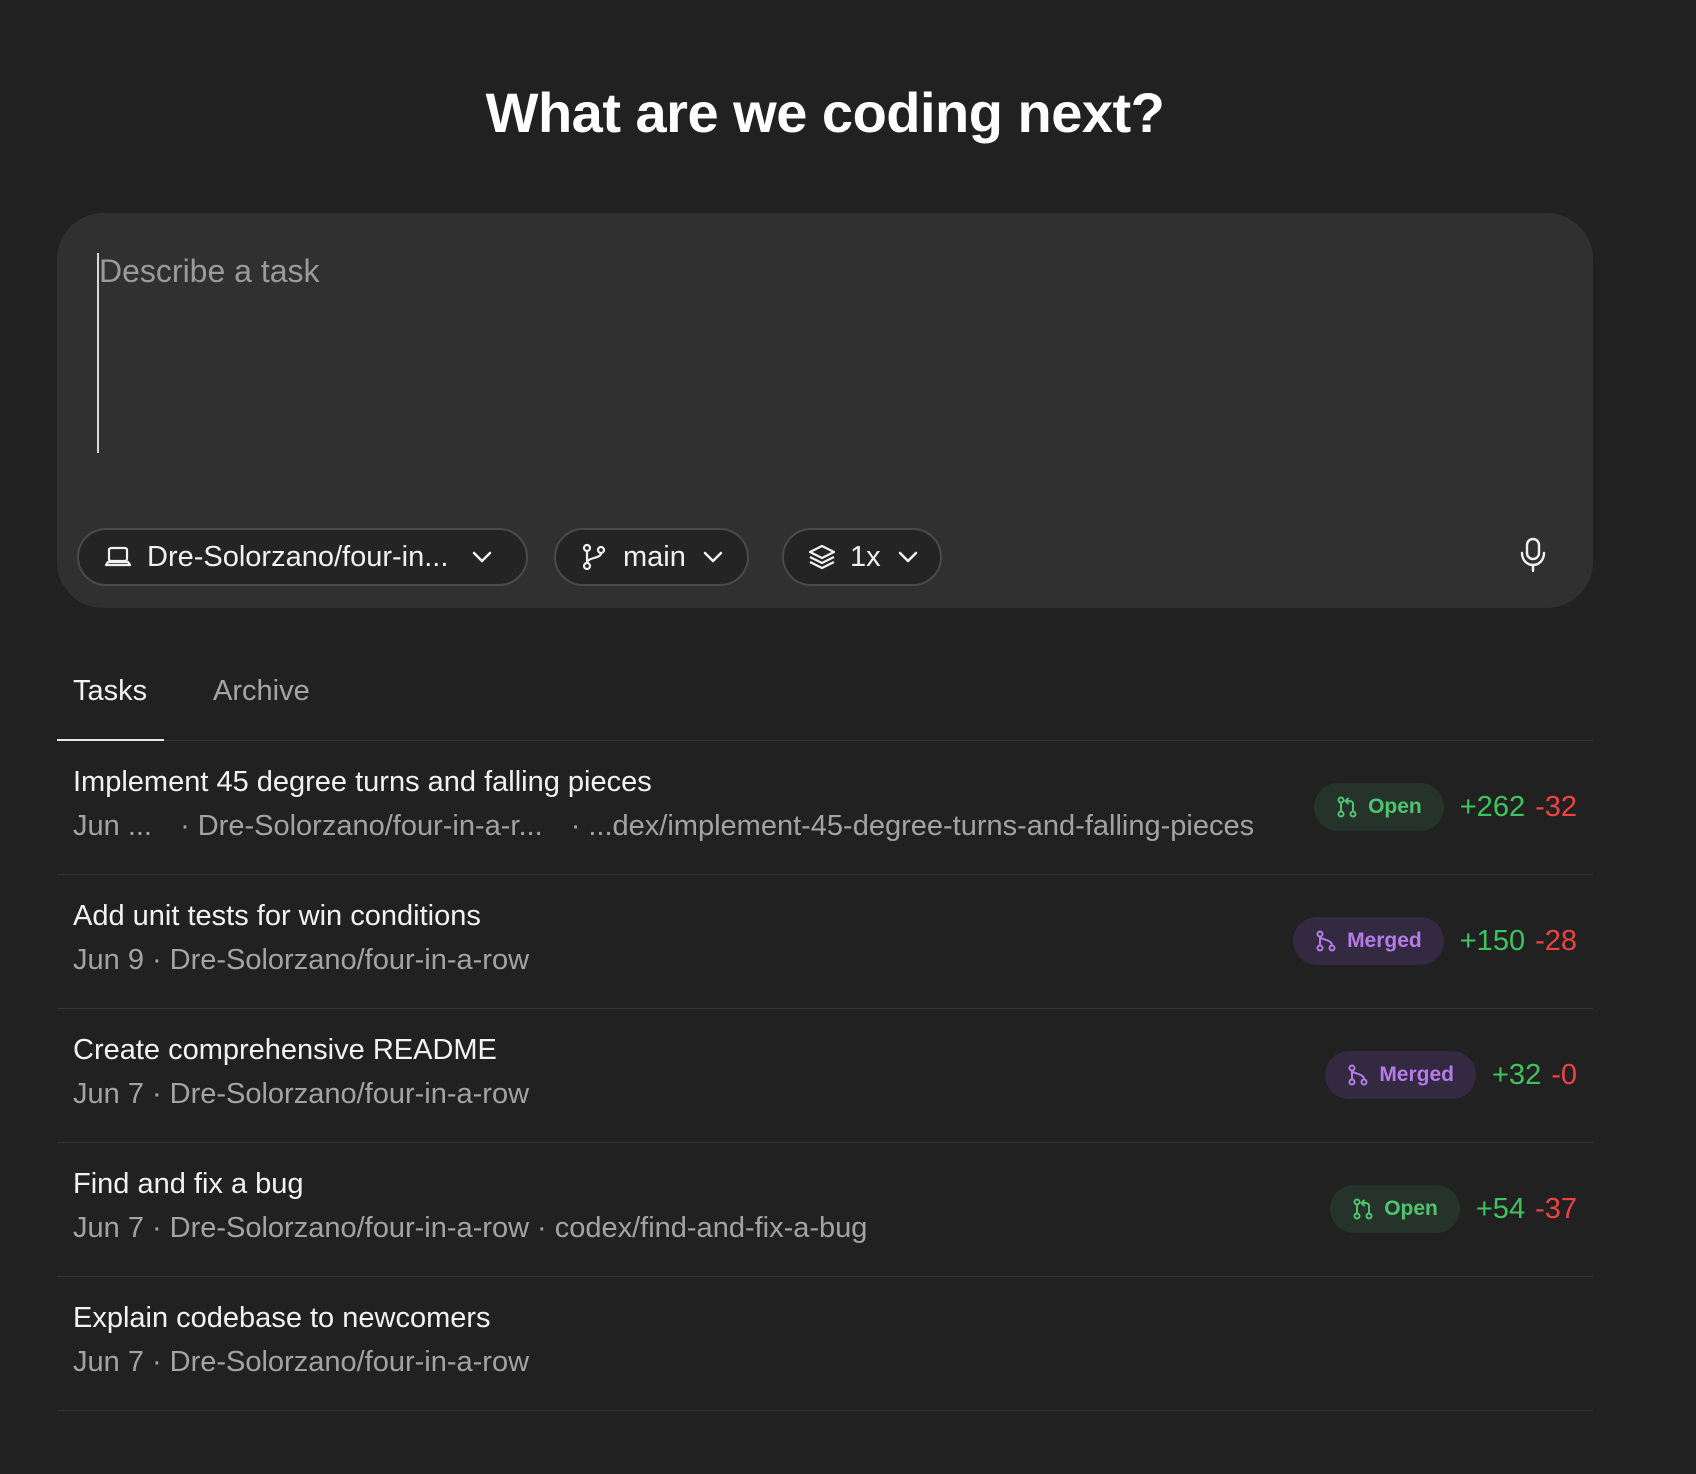  Describe the element at coordinates (1500, 1208) in the screenshot. I see `diff-additions: +54` at that location.